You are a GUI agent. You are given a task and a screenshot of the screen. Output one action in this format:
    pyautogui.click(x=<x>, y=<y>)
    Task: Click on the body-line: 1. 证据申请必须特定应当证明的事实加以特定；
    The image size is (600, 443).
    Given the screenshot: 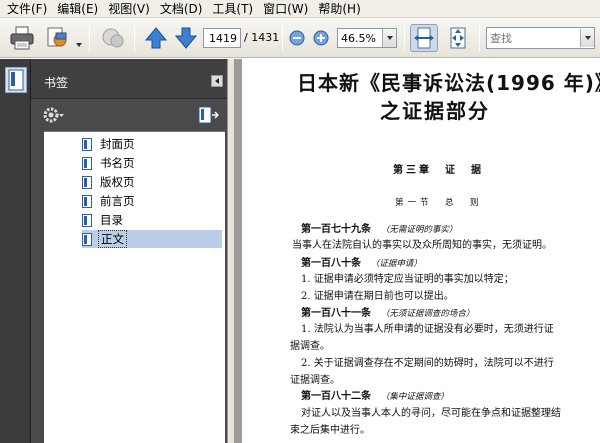 What is the action you would take?
    pyautogui.click(x=407, y=279)
    